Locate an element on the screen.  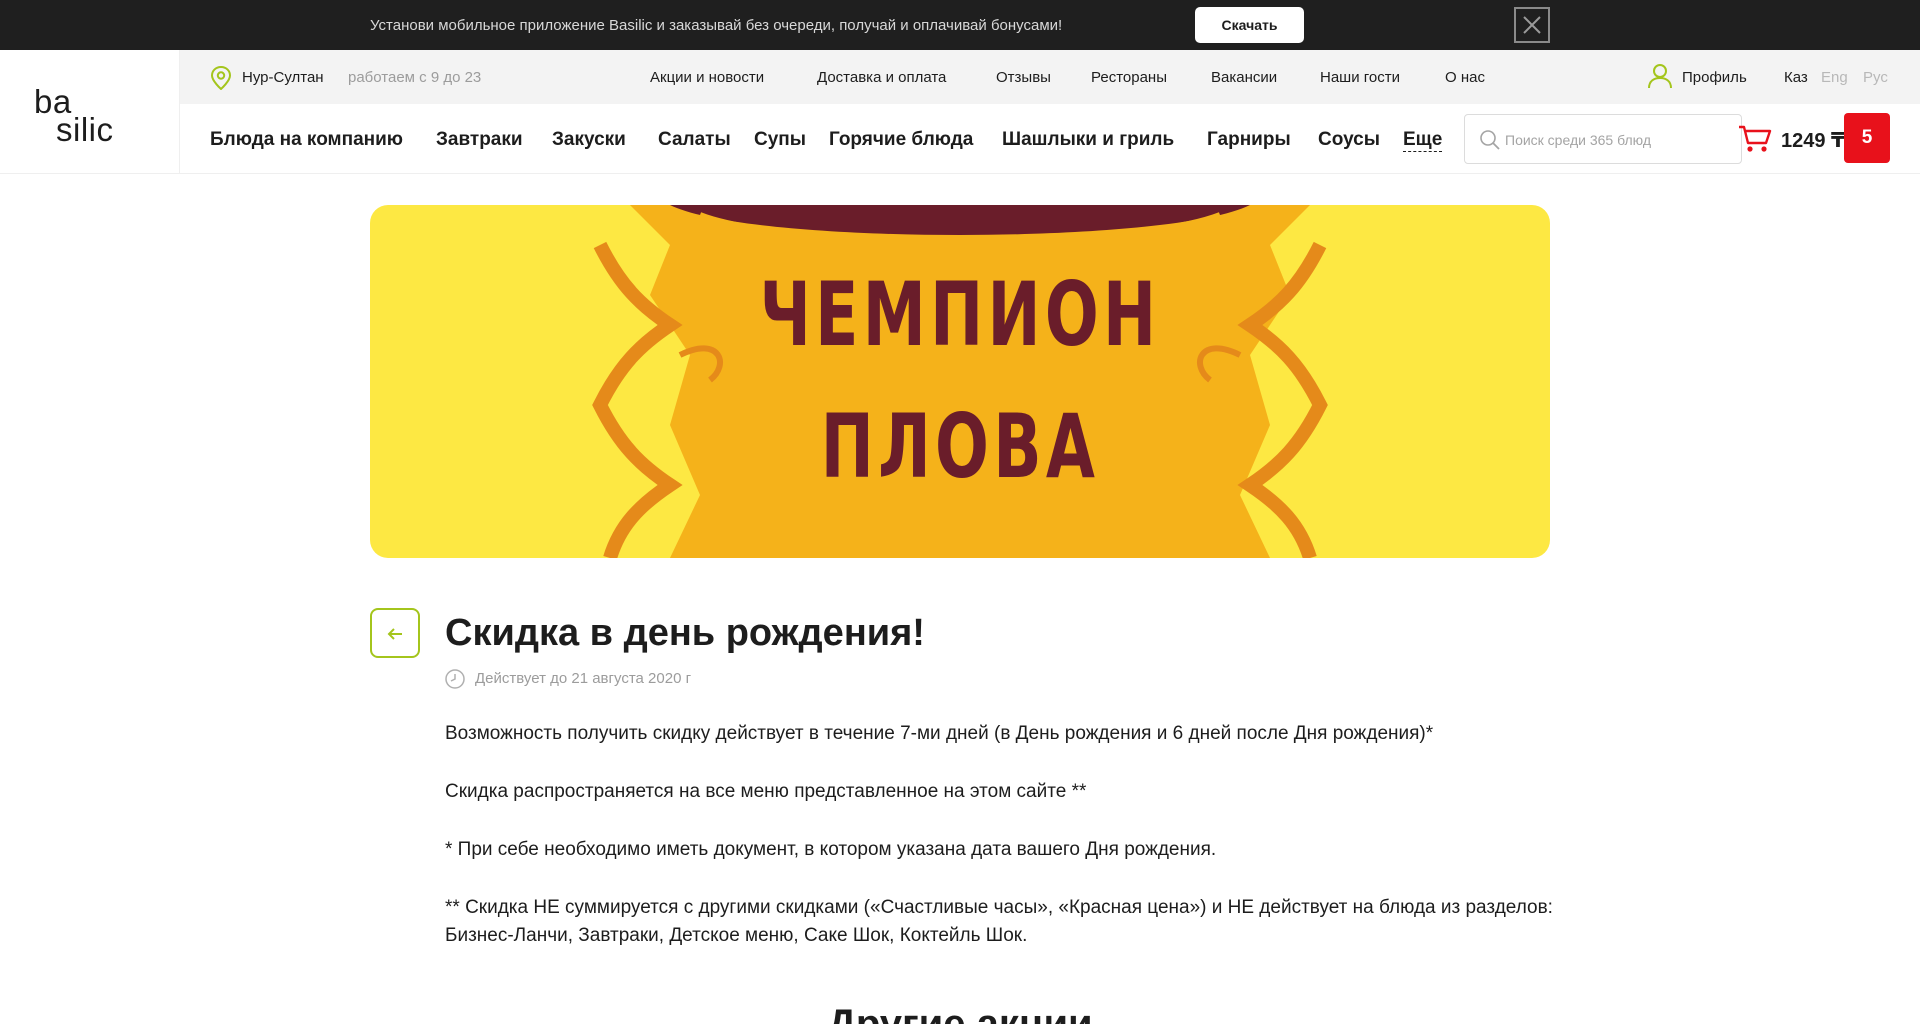
category-garnish: Гарниры is located at coordinates (1249, 140).